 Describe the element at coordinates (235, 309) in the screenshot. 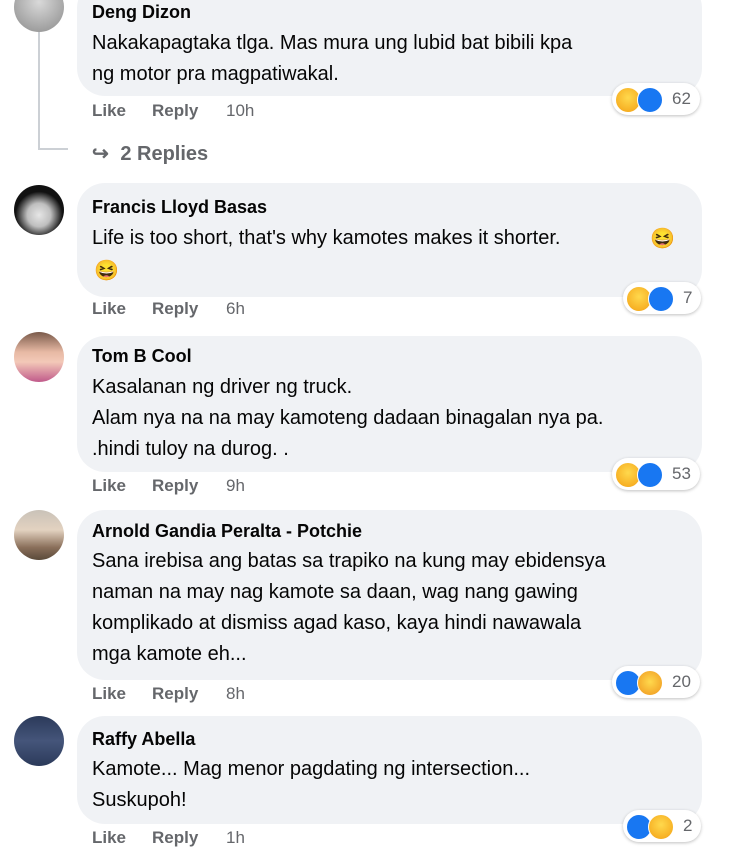

I see `comment-timestamp: 6h` at that location.